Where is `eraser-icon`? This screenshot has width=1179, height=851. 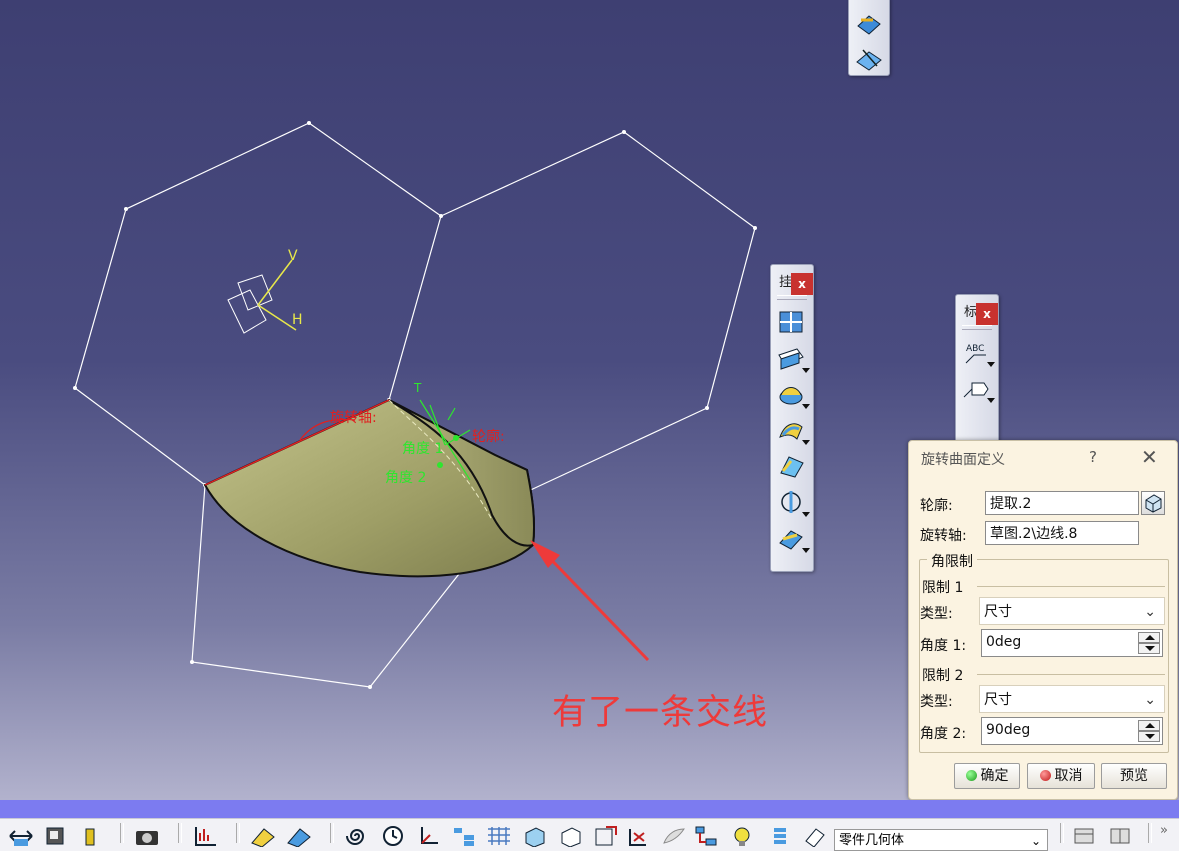 eraser-icon is located at coordinates (815, 838).